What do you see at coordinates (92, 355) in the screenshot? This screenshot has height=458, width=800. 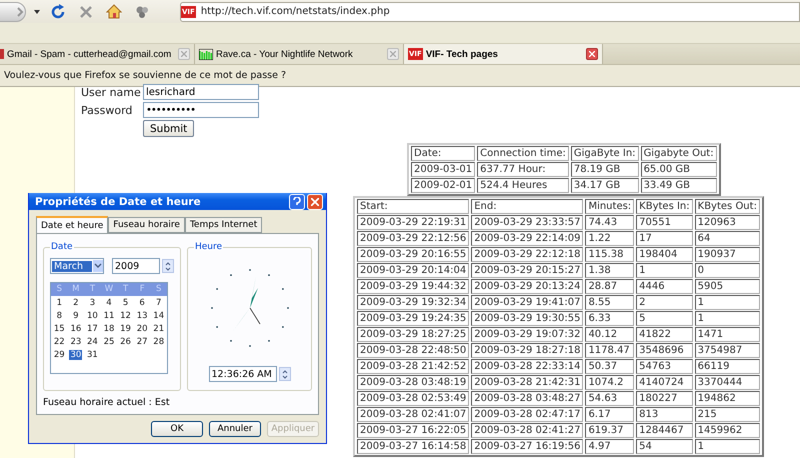 I see `calendar-day: 31` at bounding box center [92, 355].